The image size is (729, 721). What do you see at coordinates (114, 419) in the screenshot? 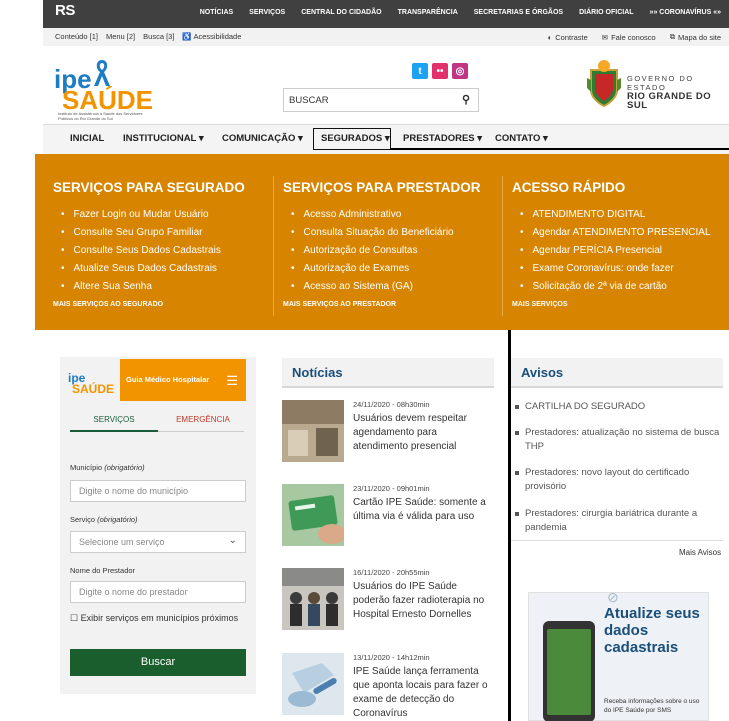
I see `tab-servicos: SERVIÇOS` at bounding box center [114, 419].